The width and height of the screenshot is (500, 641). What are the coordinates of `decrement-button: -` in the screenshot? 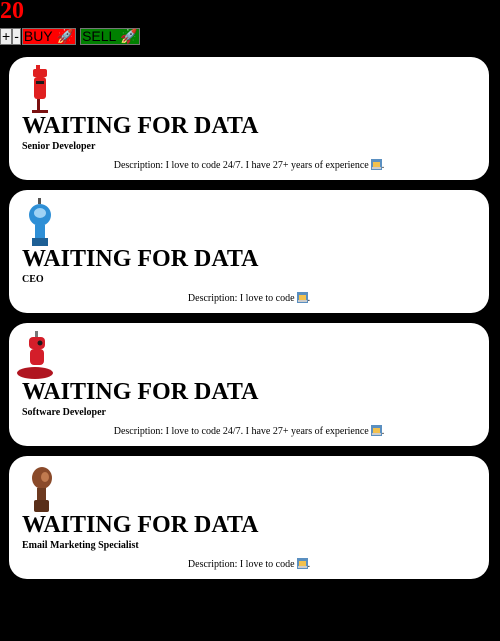 It's located at (16, 36).